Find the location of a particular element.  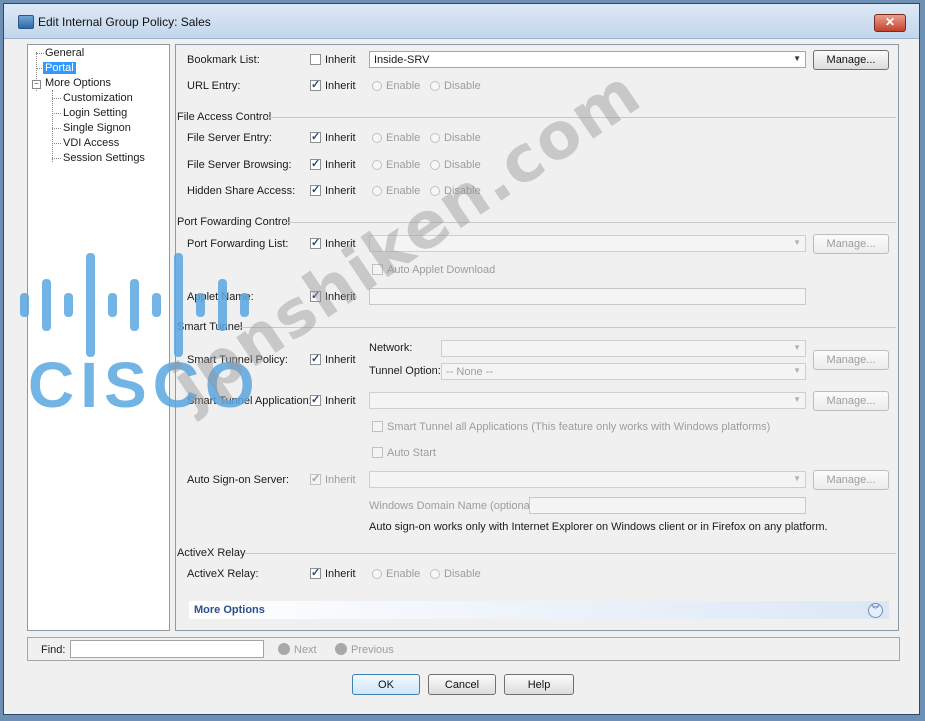

chevron-double-down-icon: ︾ is located at coordinates (875, 610).